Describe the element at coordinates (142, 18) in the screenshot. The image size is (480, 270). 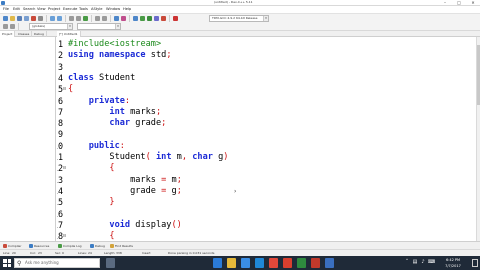
I see `run-icon` at that location.